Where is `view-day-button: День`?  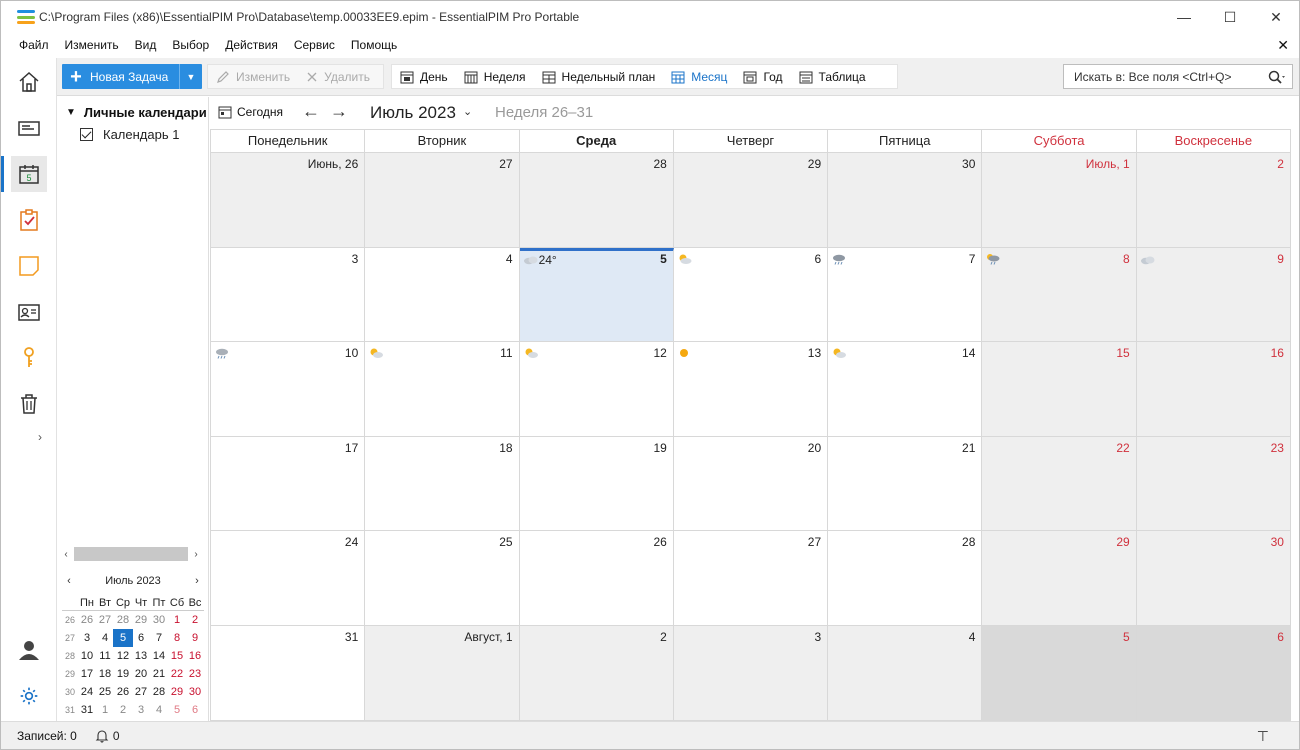 view-day-button: День is located at coordinates (424, 76).